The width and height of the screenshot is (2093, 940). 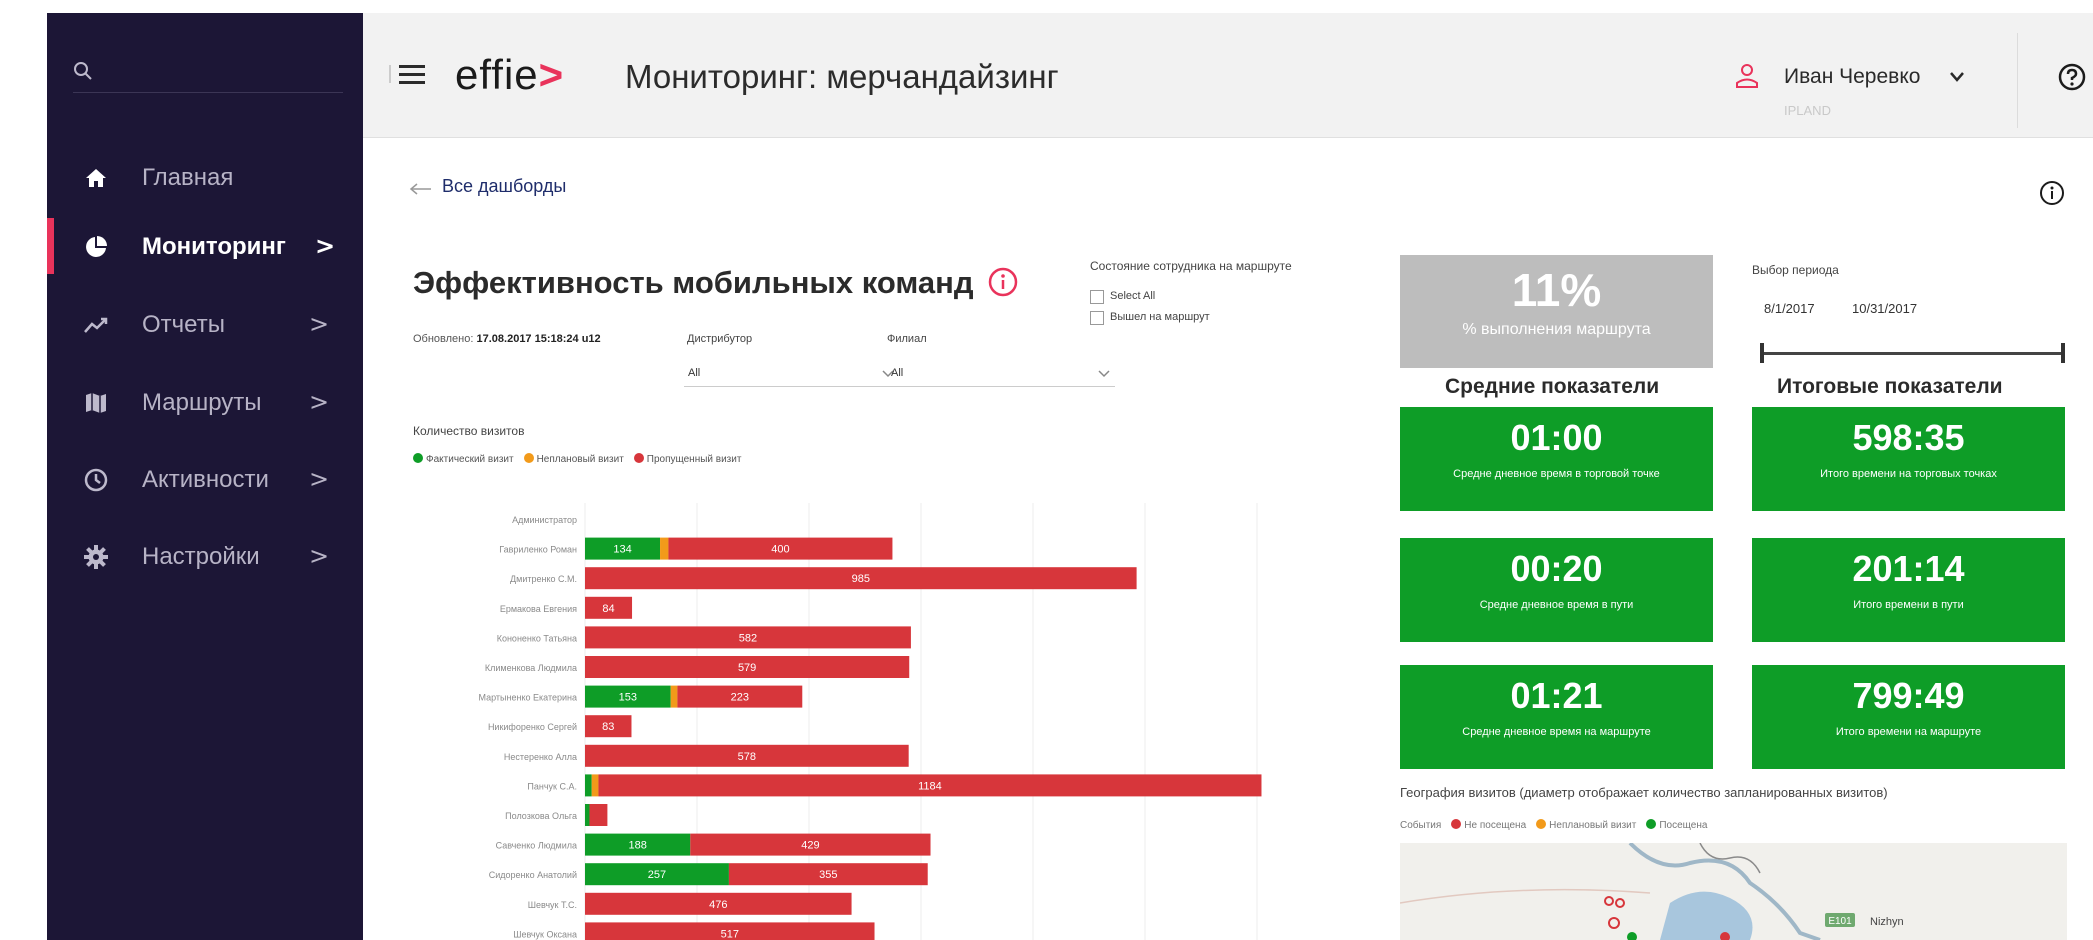 I want to click on sidebar-item-activities: Активности >, so click(x=205, y=479).